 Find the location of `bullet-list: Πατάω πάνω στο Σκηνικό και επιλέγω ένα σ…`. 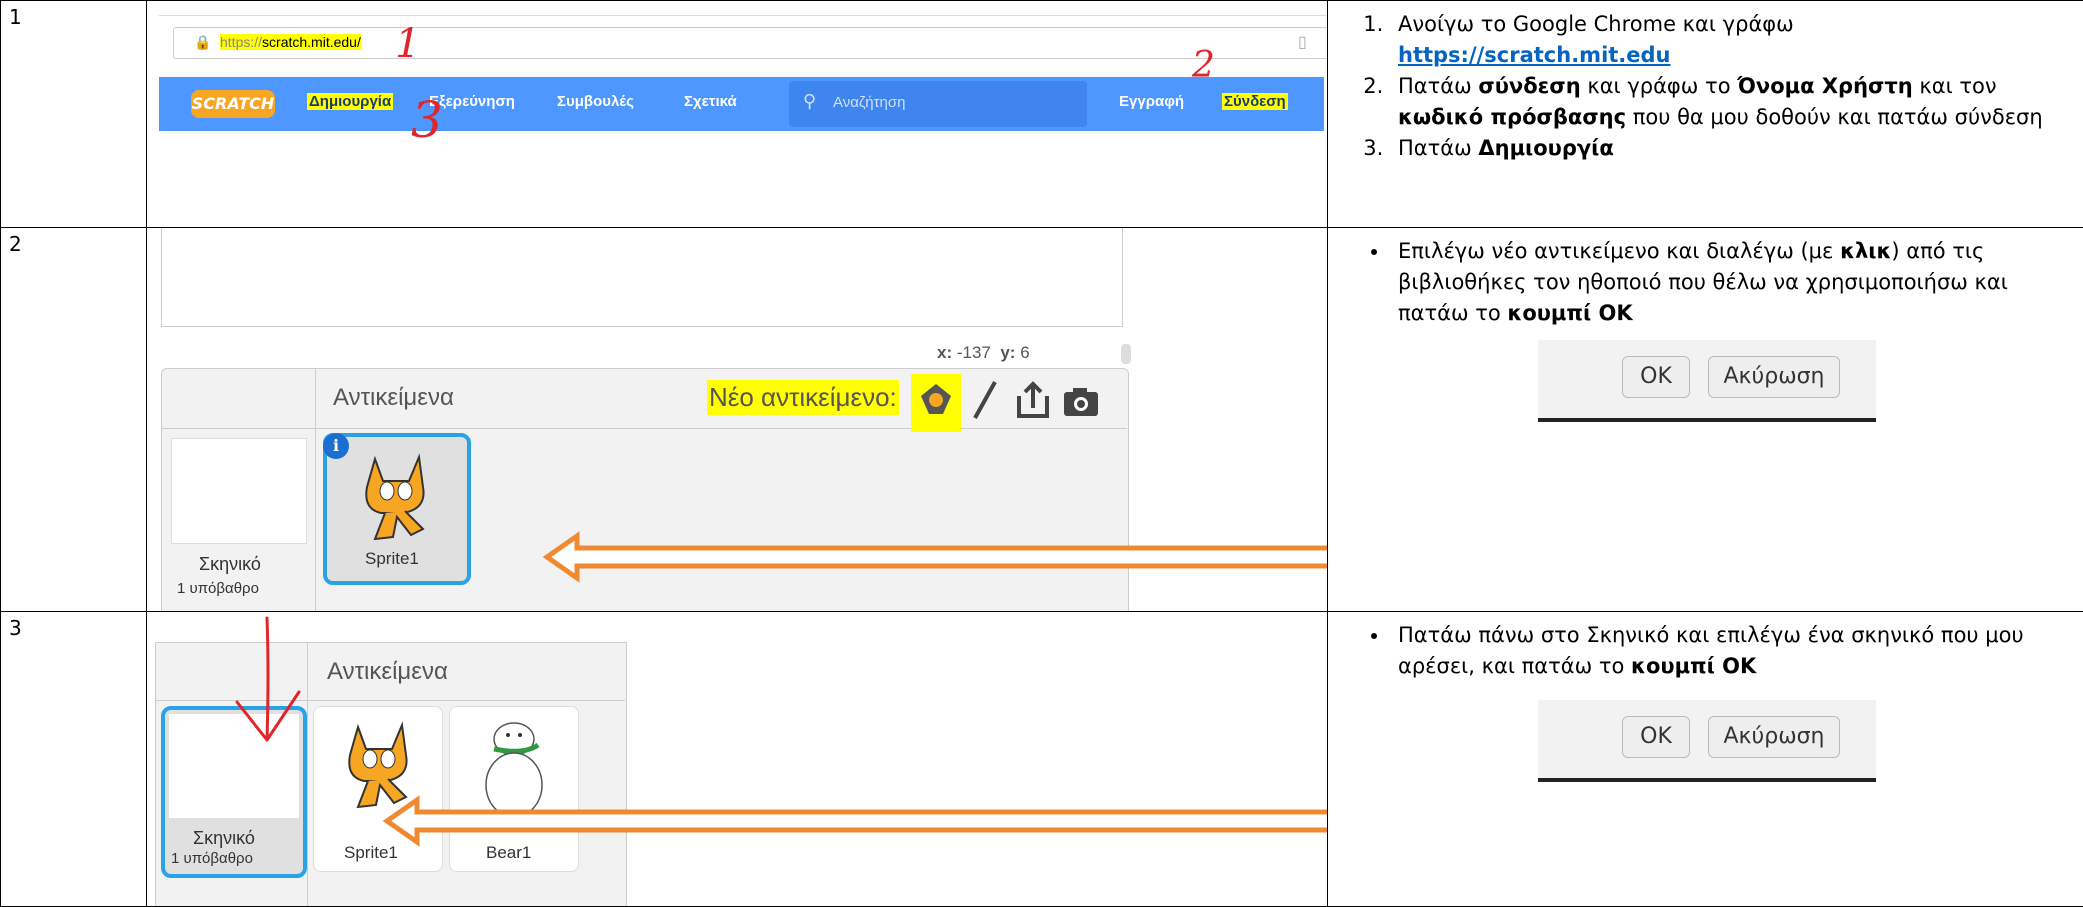

bullet-list: Πατάω πάνω στο Σκηνικό και επιλέγω ένα σ… is located at coordinates (1705, 651).